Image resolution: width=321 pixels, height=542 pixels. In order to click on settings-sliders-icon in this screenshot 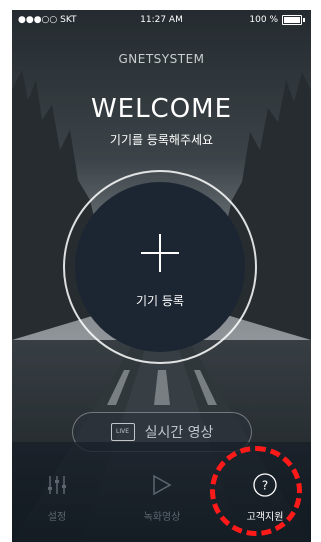, I will do `click(57, 485)`.